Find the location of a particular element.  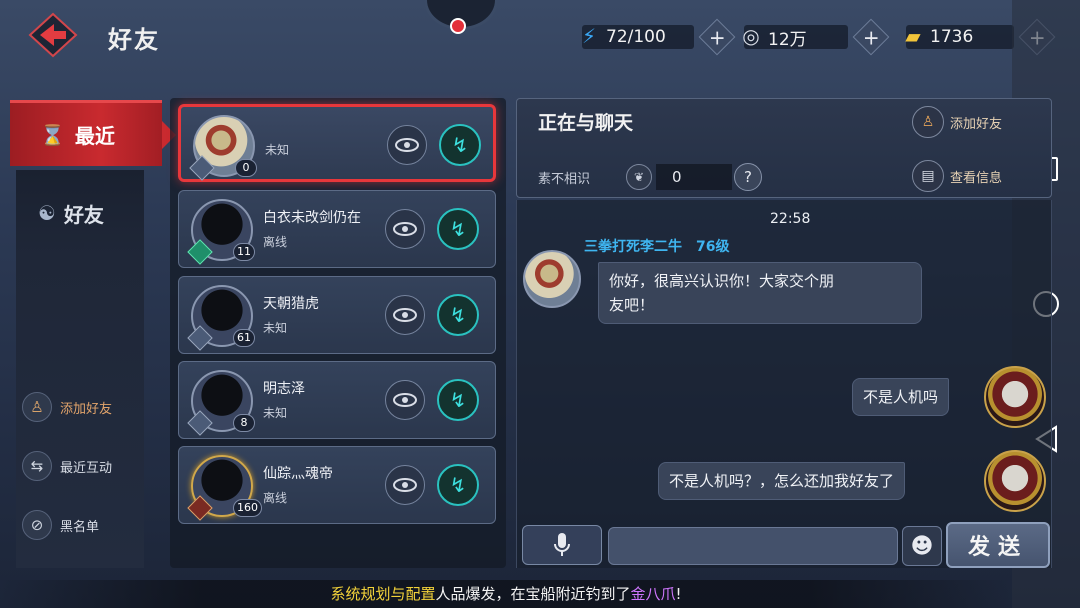

coin-value: 12万 is located at coordinates (787, 39).